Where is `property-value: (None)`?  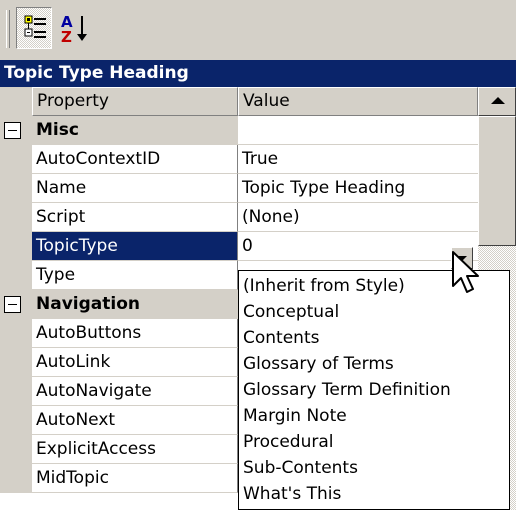 property-value: (None) is located at coordinates (358, 217).